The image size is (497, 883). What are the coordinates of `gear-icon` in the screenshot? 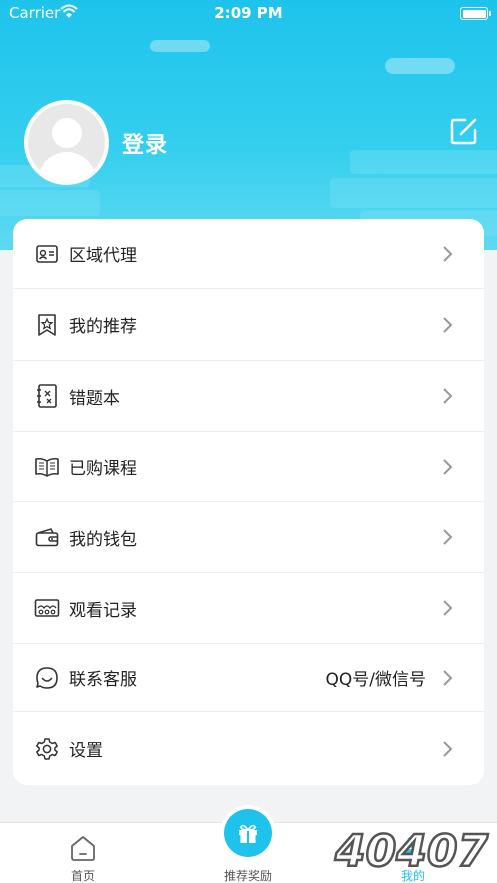 It's located at (47, 749).